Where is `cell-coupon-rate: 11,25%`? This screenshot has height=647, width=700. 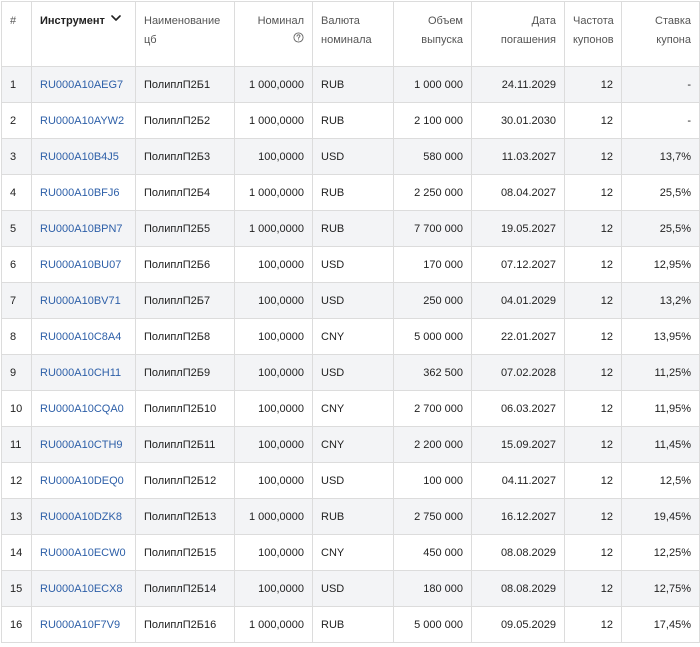
cell-coupon-rate: 11,25% is located at coordinates (660, 372).